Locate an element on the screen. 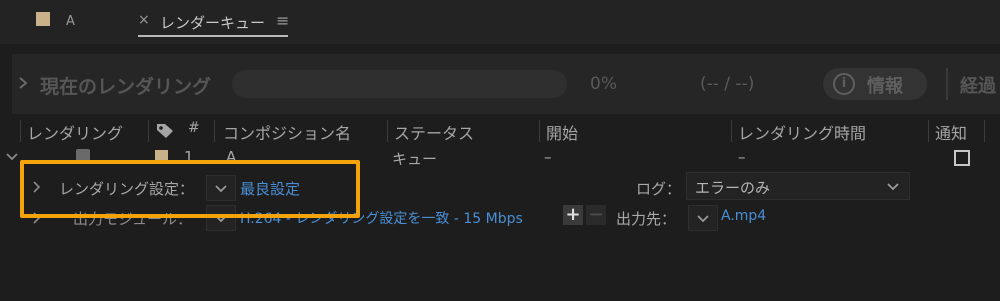 This screenshot has width=1000, height=301. log-dropdown: エラーのみ is located at coordinates (798, 186).